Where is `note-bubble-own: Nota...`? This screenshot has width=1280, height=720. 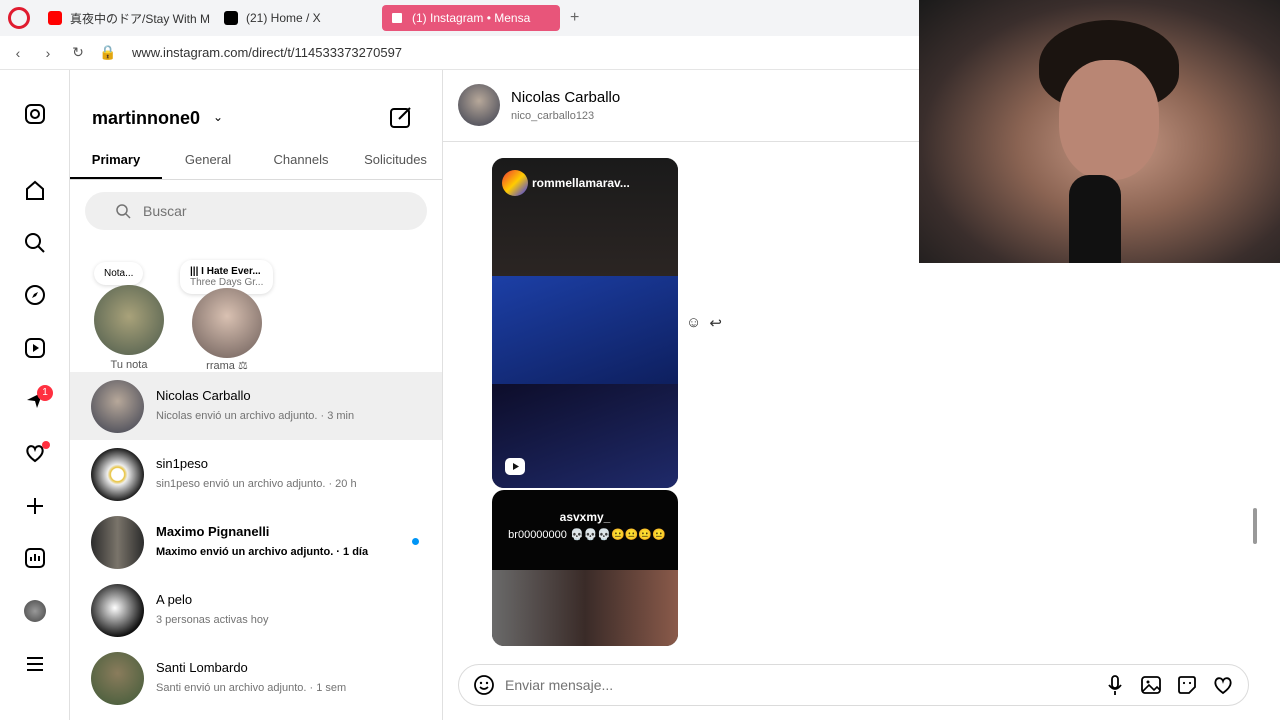 note-bubble-own: Nota... is located at coordinates (119, 273).